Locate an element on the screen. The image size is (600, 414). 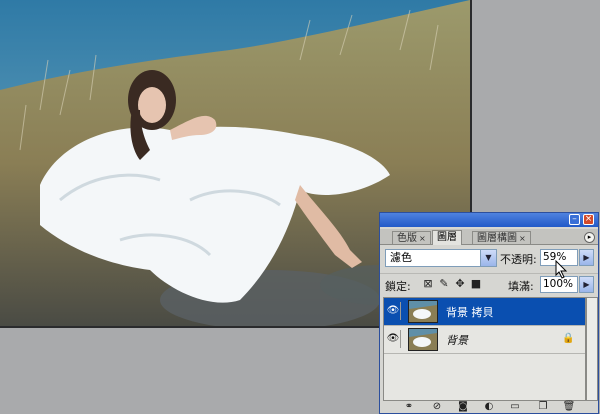
tab-layers: 圖層 is located at coordinates (447, 237).